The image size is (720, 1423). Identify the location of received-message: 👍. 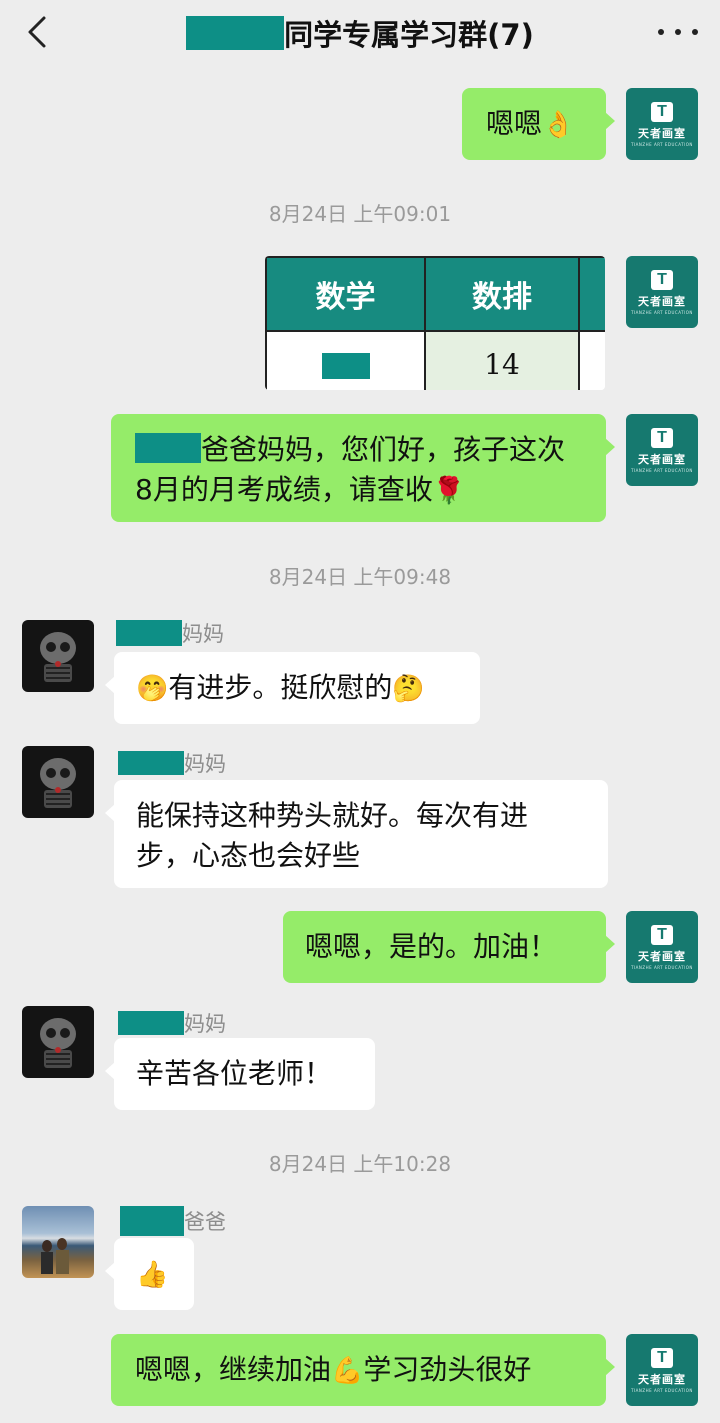
(149, 1274).